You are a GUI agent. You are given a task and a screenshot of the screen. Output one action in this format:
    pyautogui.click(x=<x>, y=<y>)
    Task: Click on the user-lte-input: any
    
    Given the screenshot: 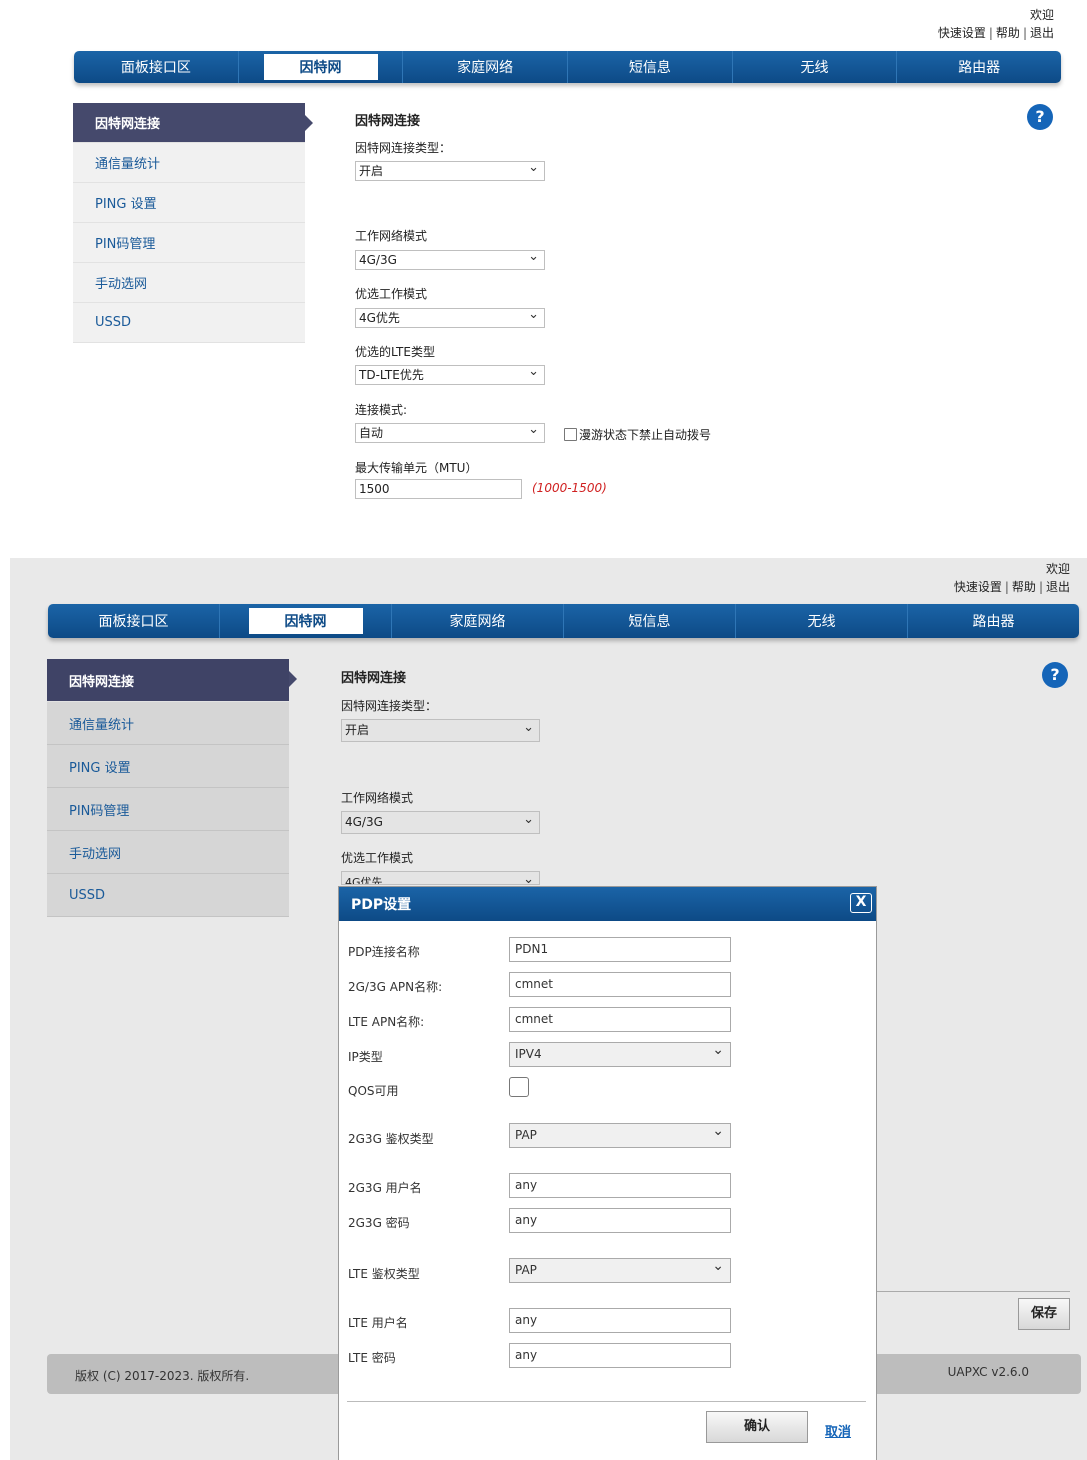 What is the action you would take?
    pyautogui.click(x=620, y=1320)
    